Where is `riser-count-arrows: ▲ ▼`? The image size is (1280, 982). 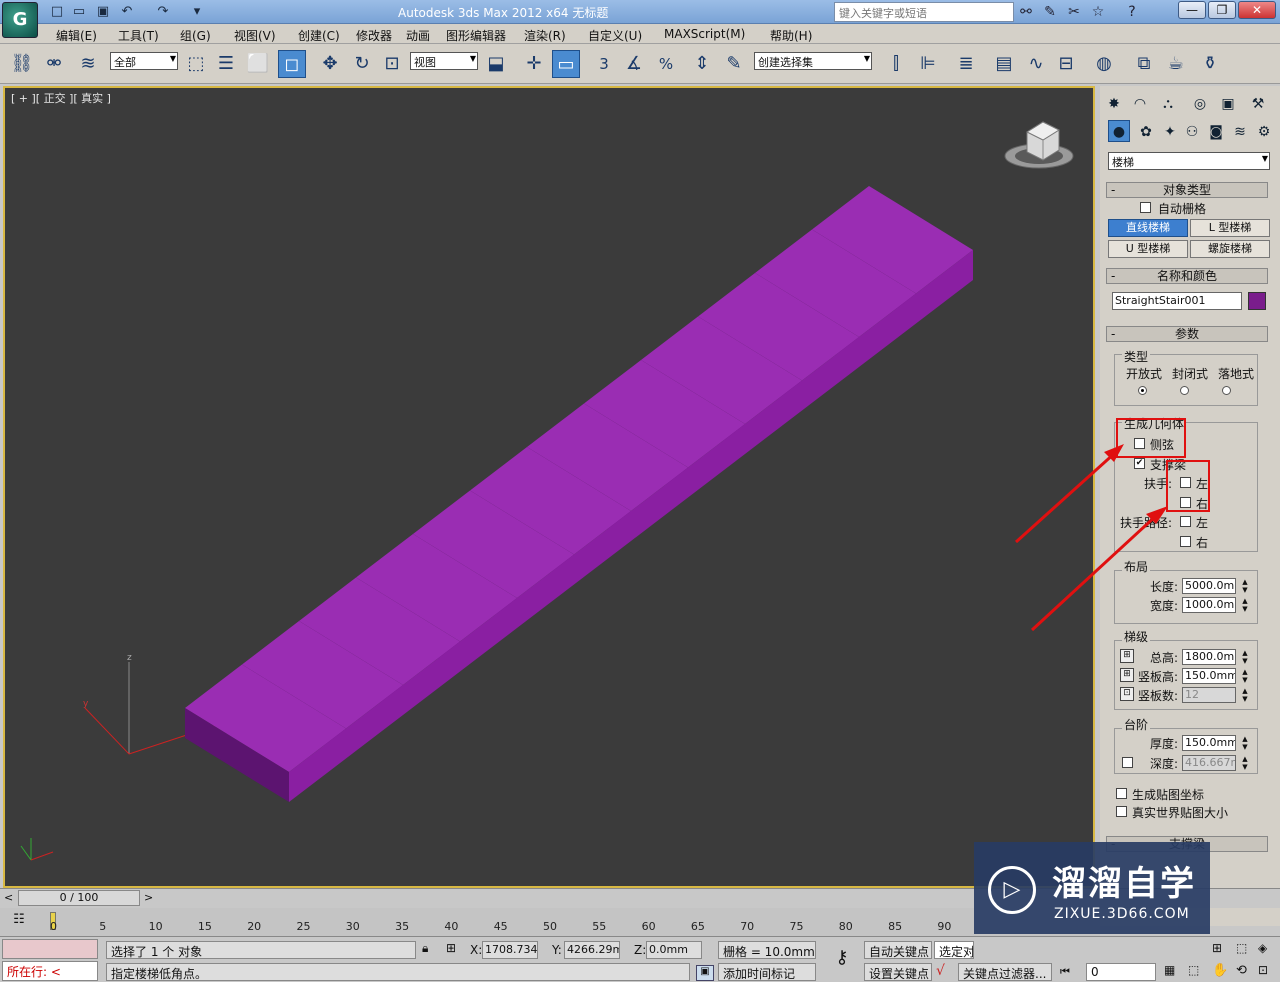
riser-count-arrows: ▲ ▼ is located at coordinates (1245, 695).